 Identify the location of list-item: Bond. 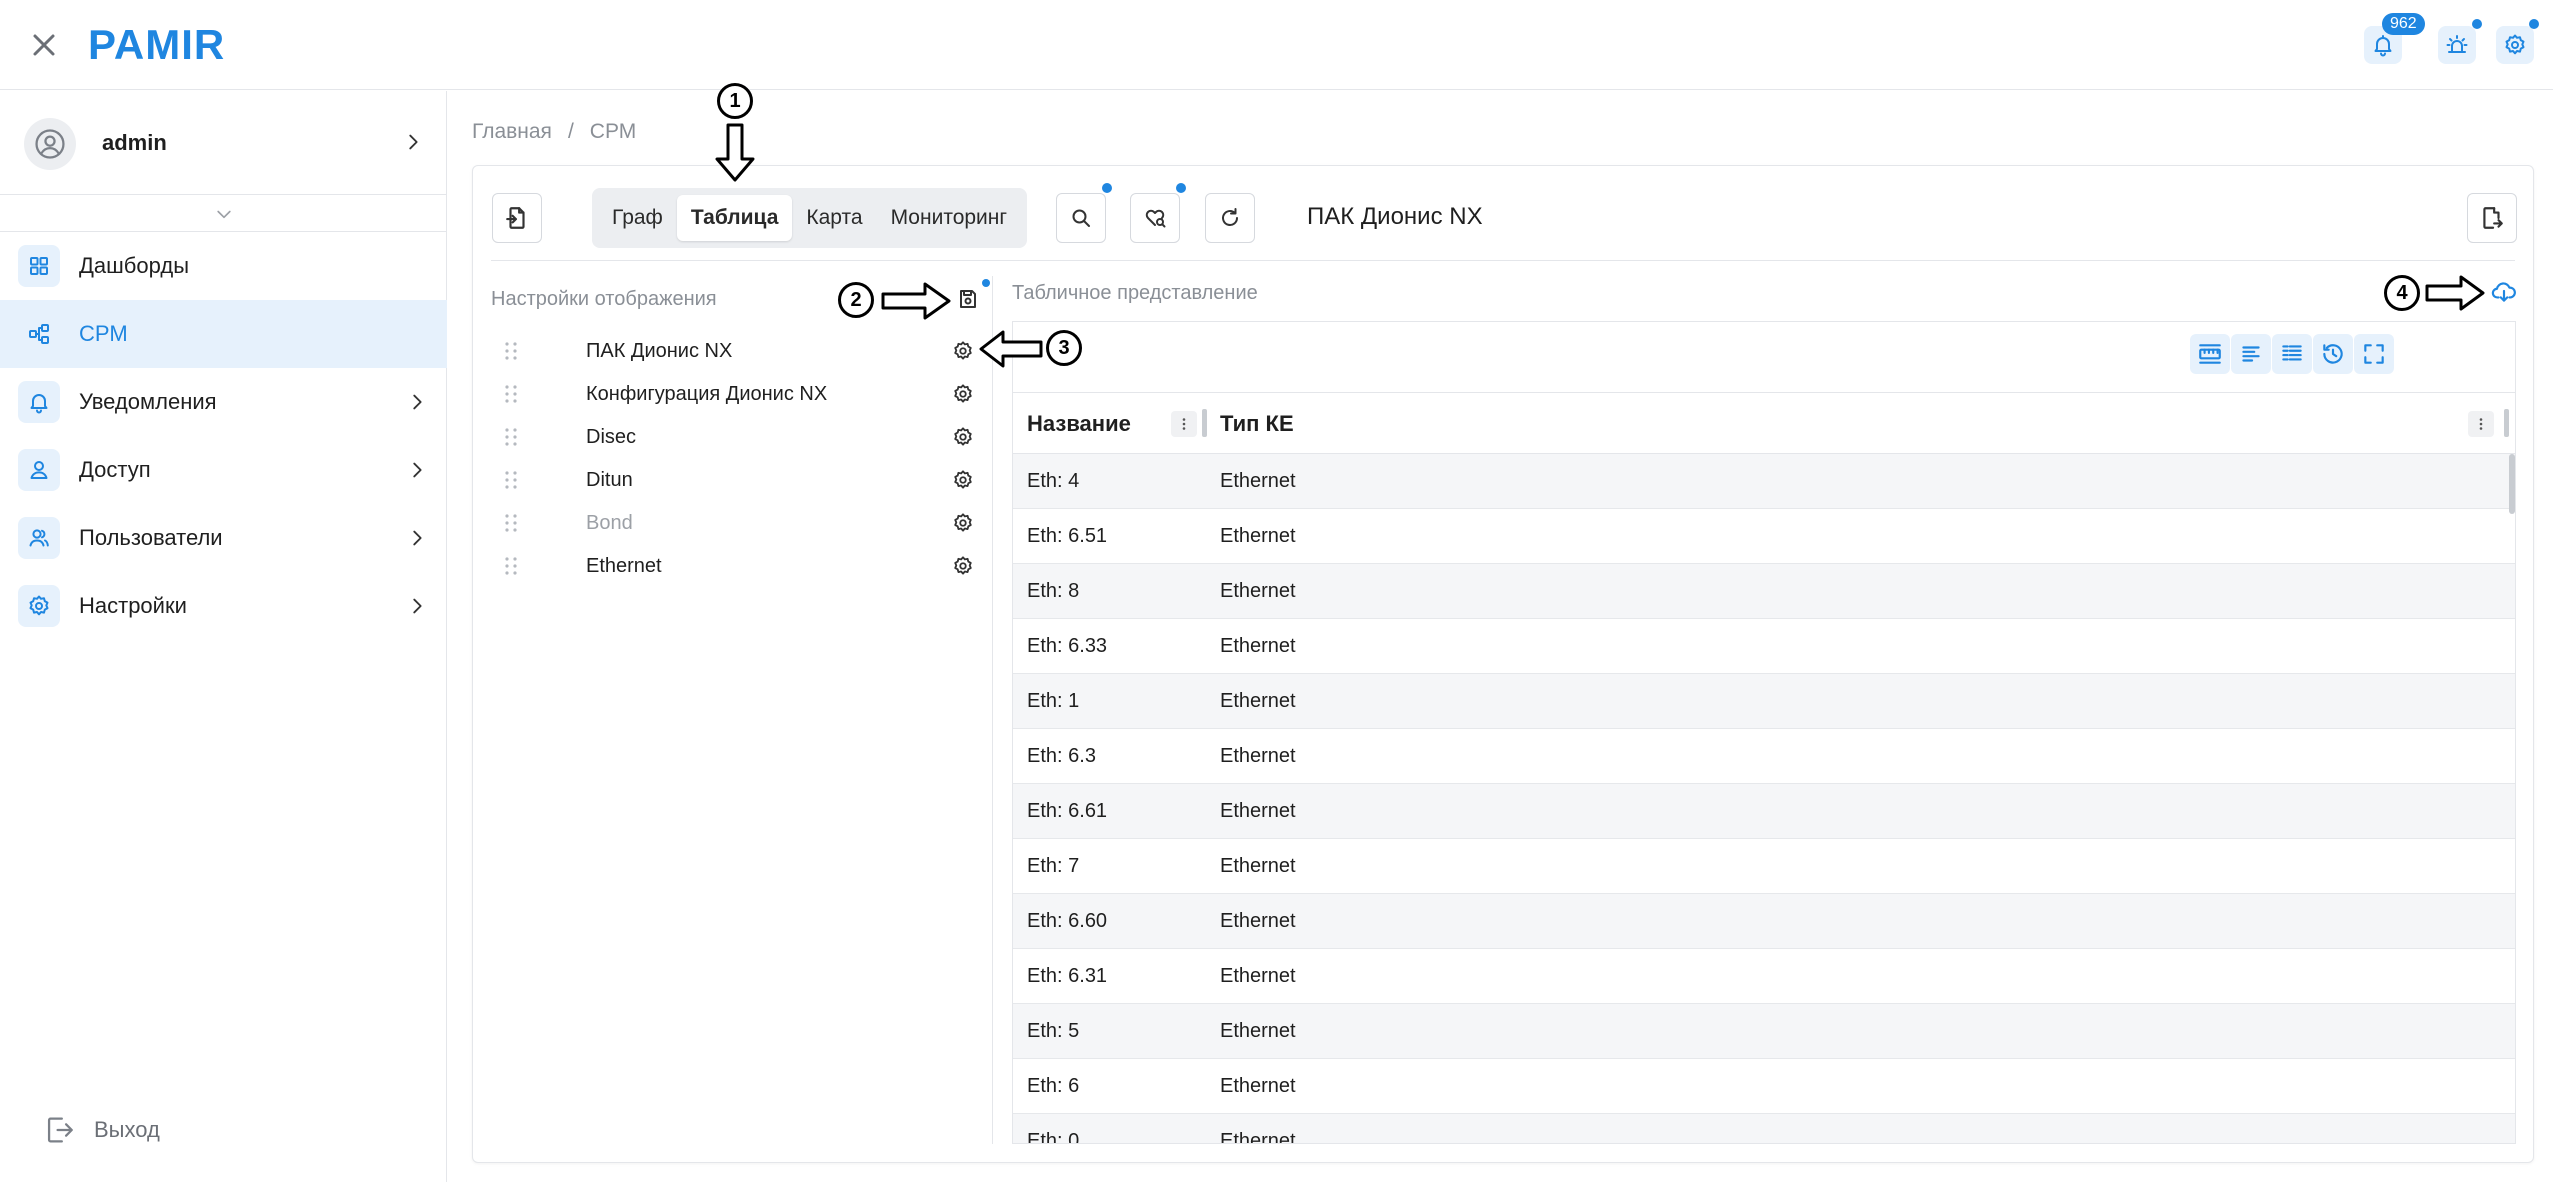
(732, 523).